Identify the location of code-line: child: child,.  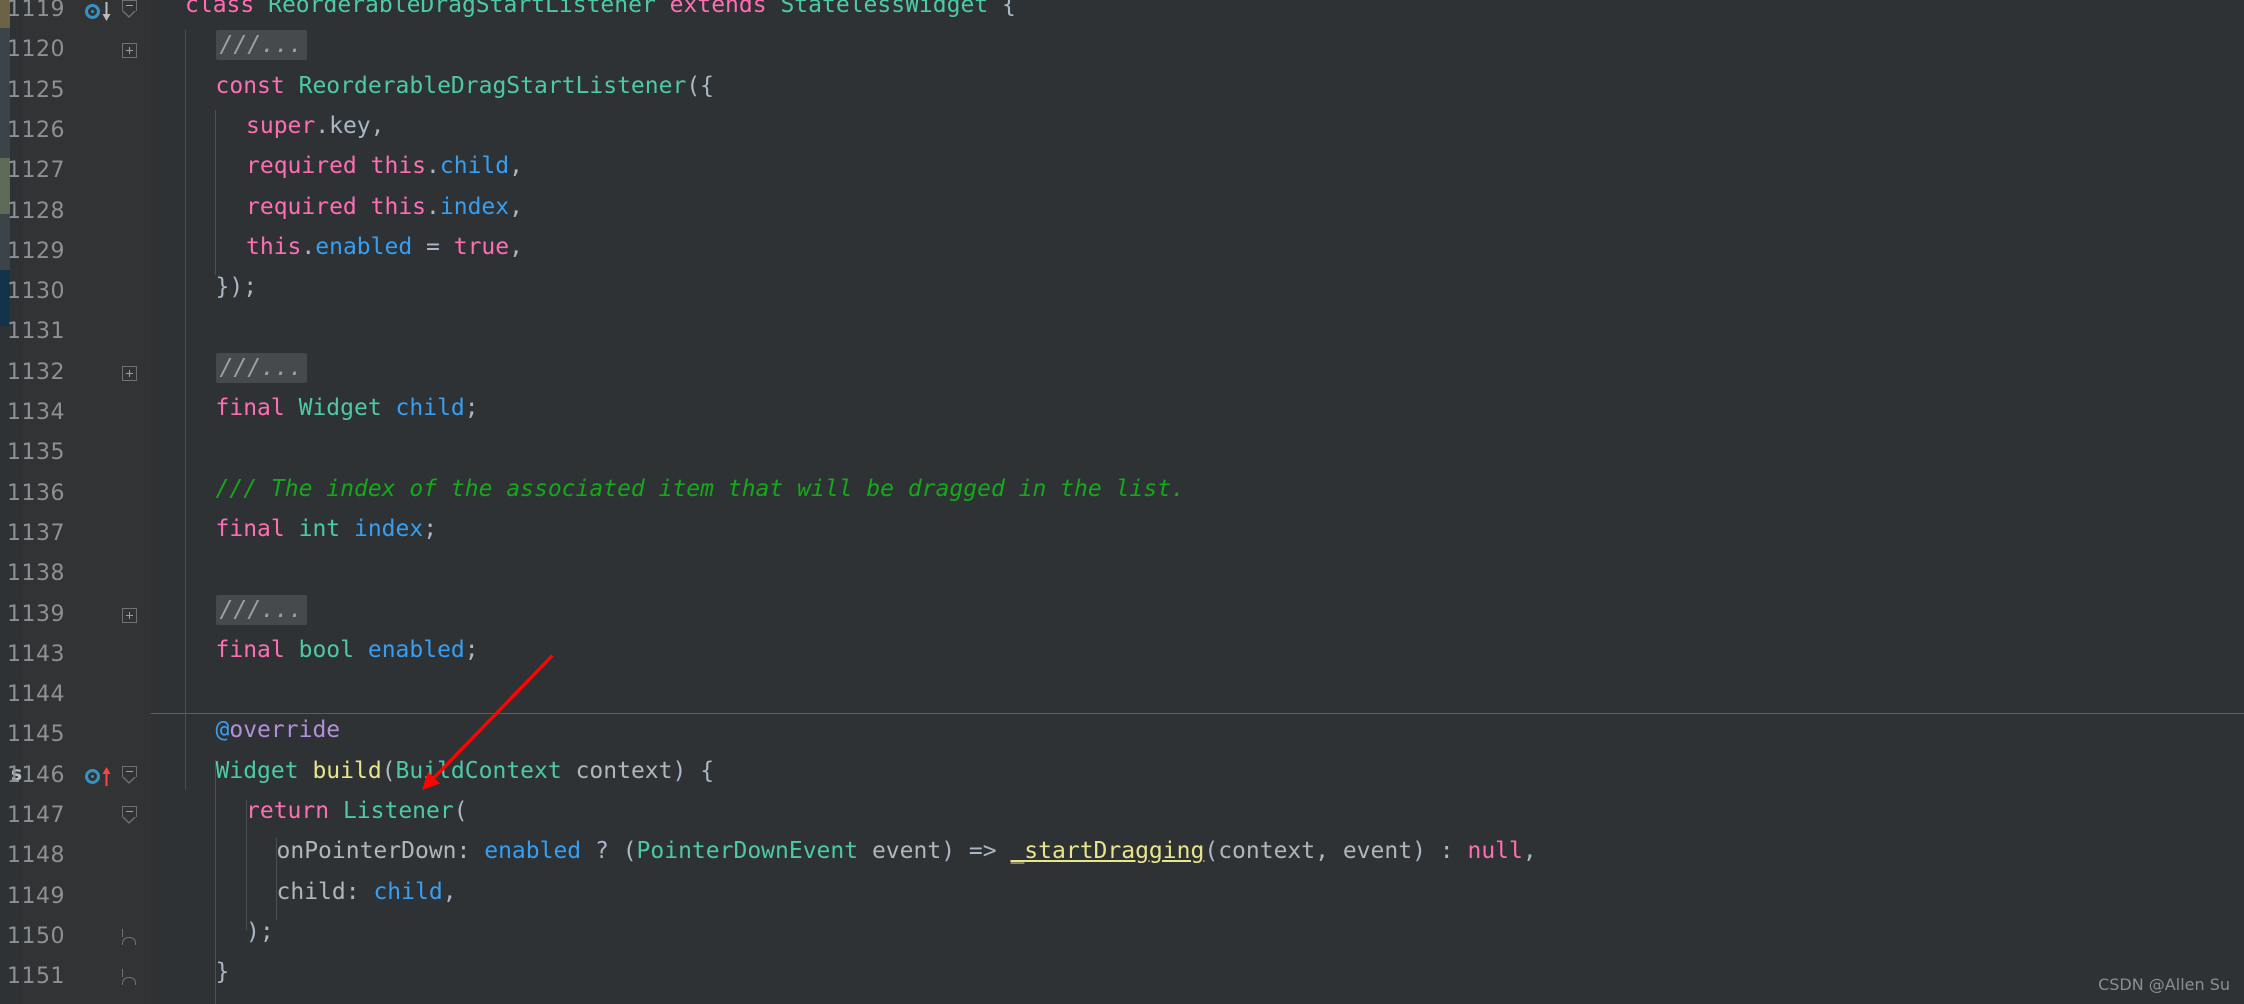
(367, 892).